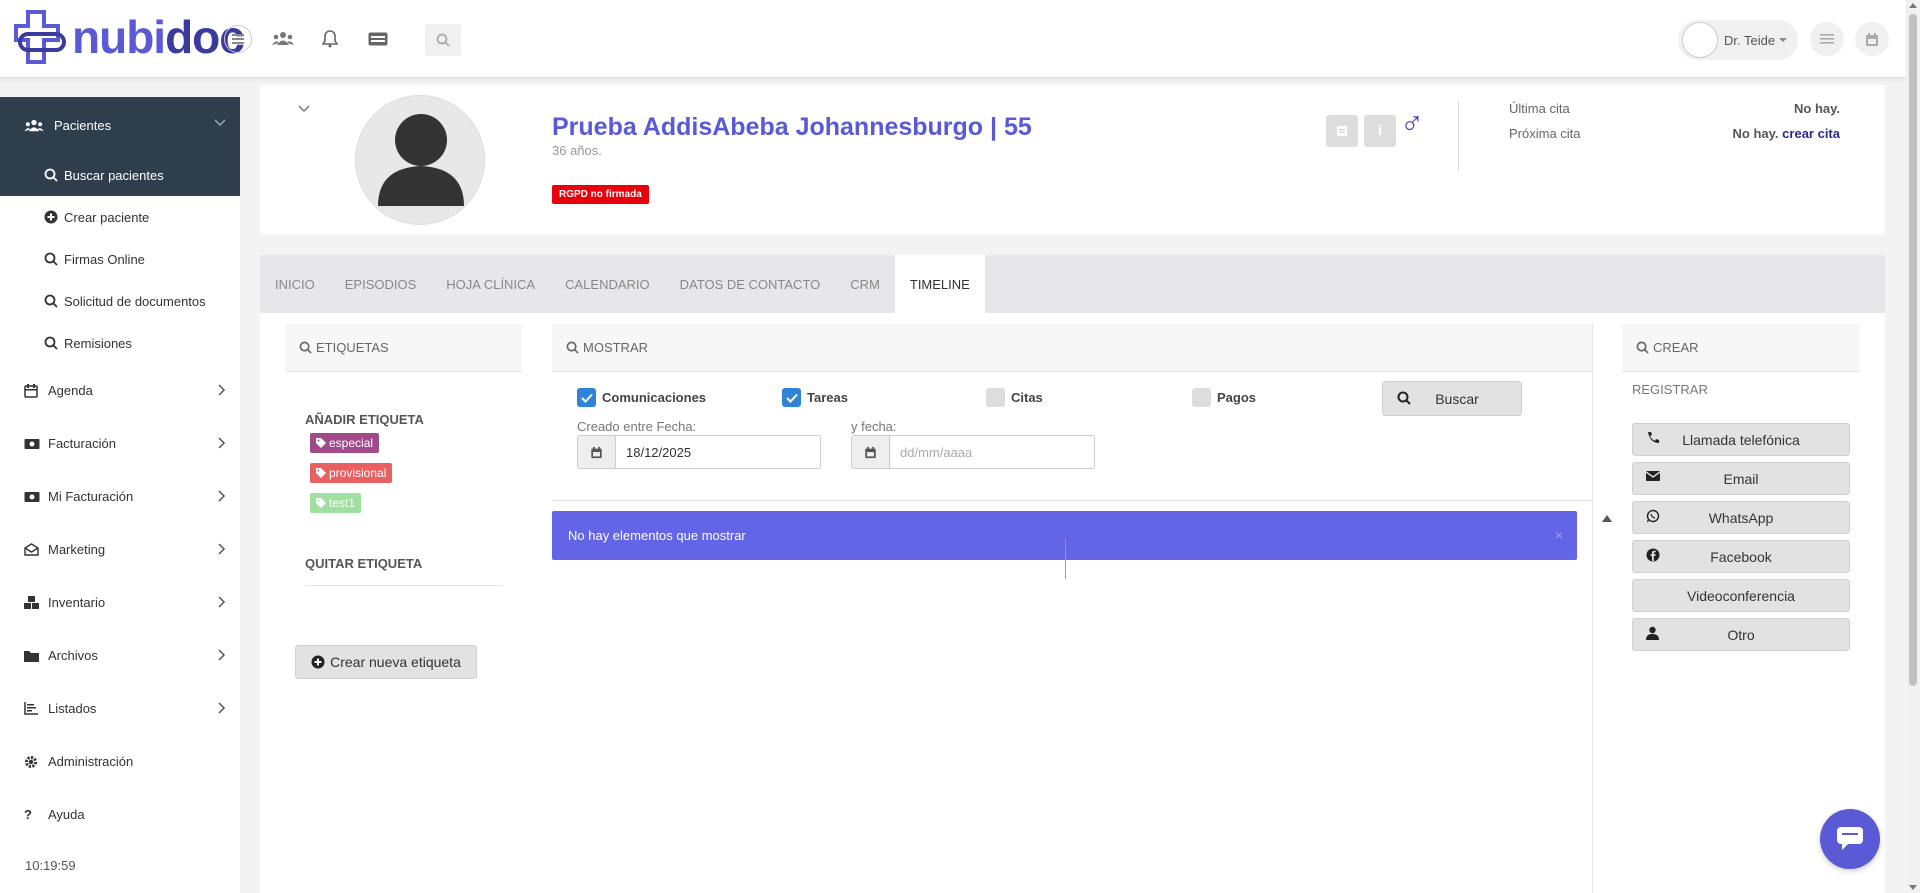  What do you see at coordinates (1014, 397) in the screenshot?
I see `filter-citas: Citas` at bounding box center [1014, 397].